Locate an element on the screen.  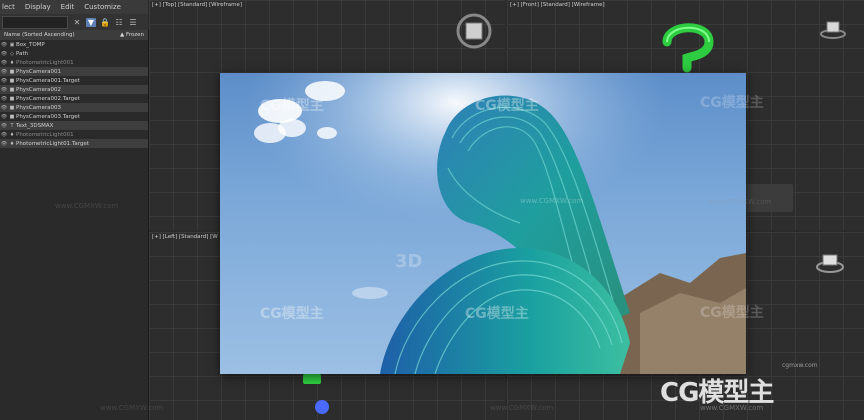
list-item: 👁 ♦ PhotometricLight01.Target is located at coordinates (74, 143).